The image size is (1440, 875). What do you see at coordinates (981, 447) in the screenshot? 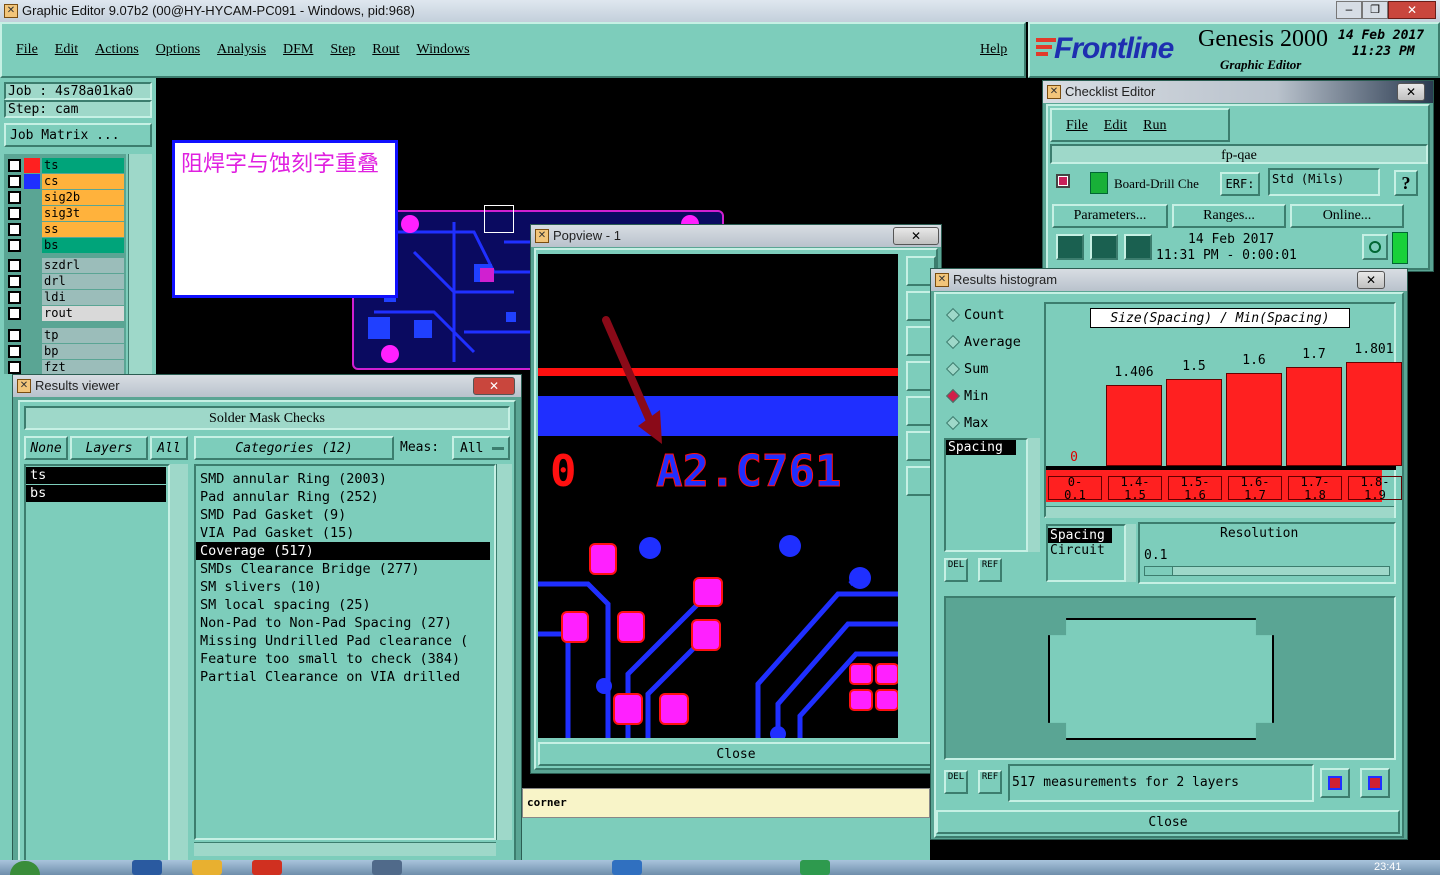
I see `measure-item: Spacing` at bounding box center [981, 447].